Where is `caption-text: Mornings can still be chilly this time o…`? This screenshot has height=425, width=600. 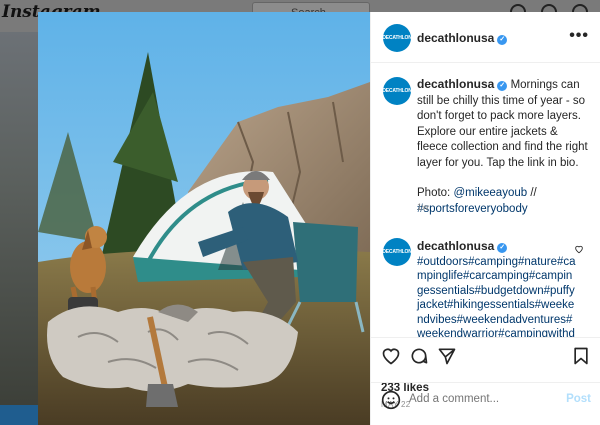 caption-text: Mornings can still be chilly this time o… is located at coordinates (502, 124).